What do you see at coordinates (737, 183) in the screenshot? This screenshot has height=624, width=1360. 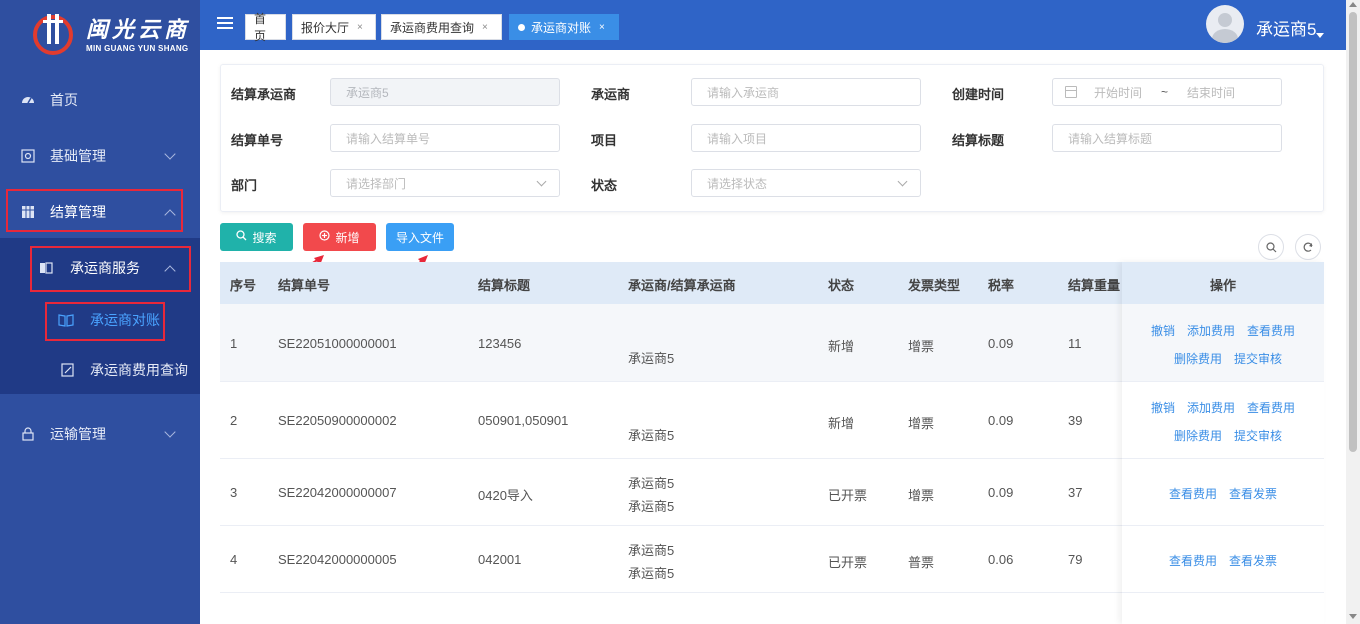 I see `status-placeholder: 请选择状态` at bounding box center [737, 183].